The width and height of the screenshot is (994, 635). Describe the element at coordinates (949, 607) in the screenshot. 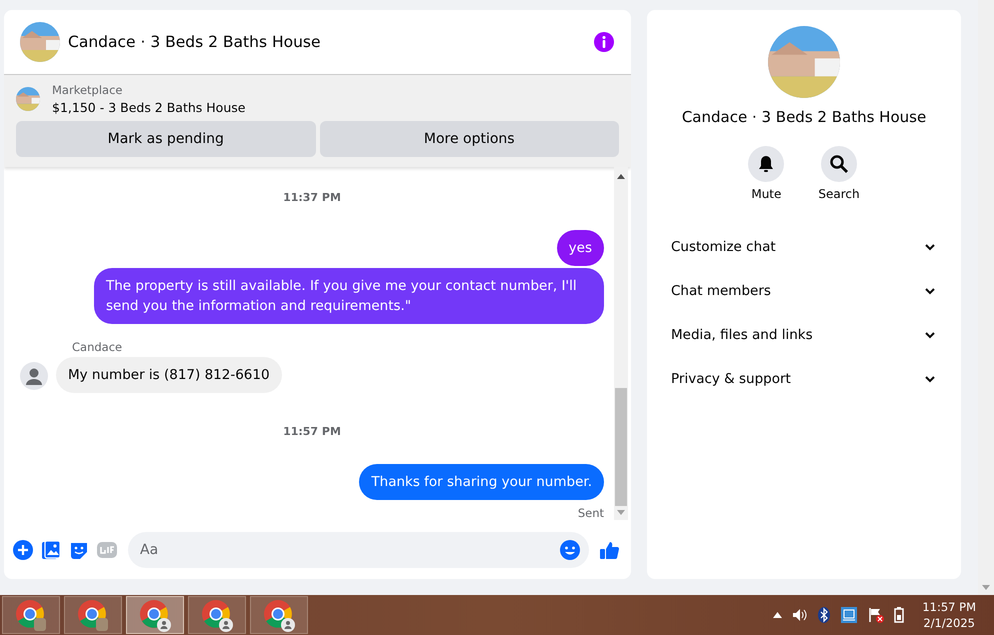

I see `clock-time: 11:57 PM` at that location.